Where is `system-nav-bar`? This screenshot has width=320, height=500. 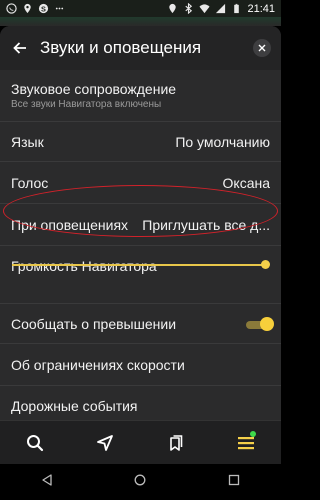 system-nav-bar is located at coordinates (140, 482).